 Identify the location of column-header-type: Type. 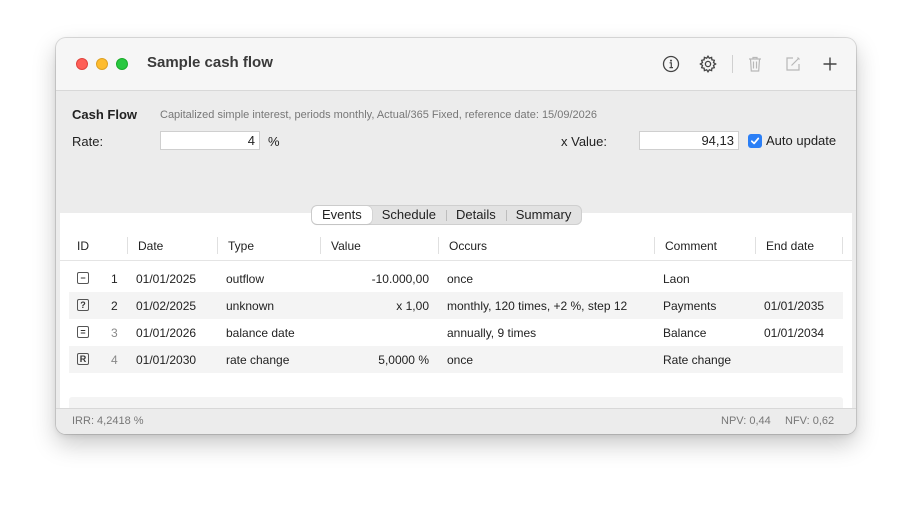
(241, 246).